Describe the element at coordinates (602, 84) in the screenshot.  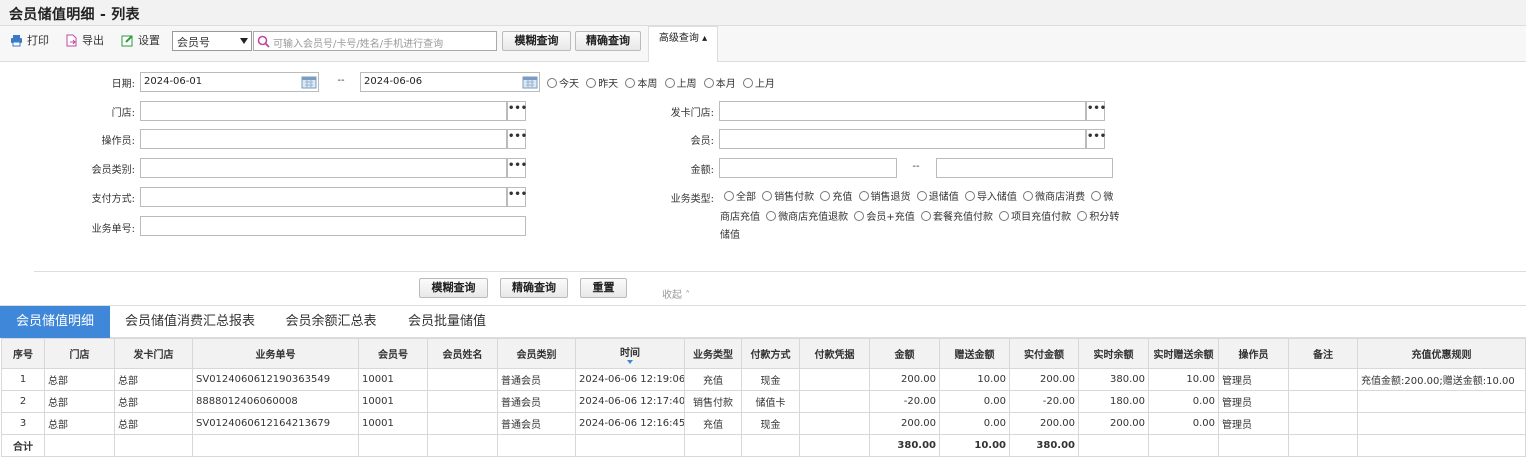
I see `radio-yesterday: 昨天` at that location.